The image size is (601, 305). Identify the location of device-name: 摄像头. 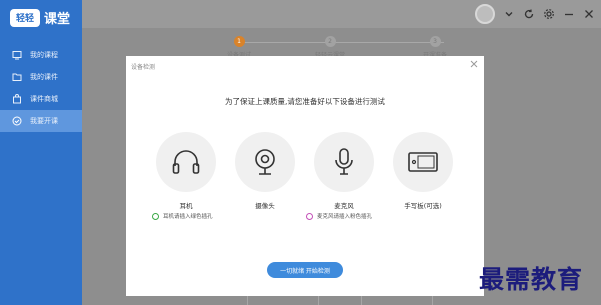
(265, 206).